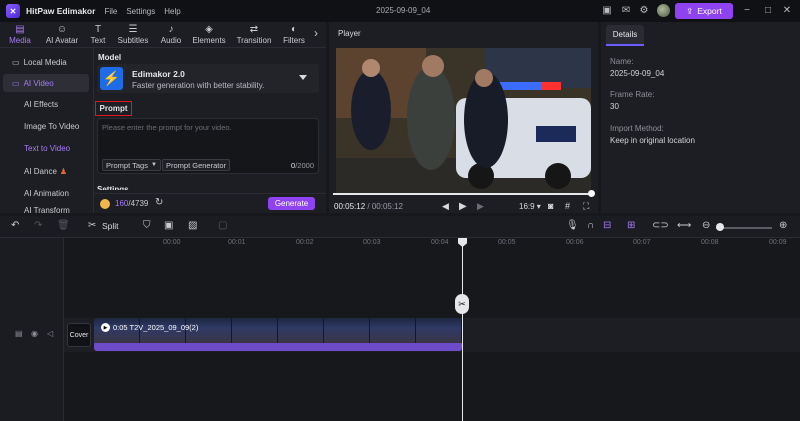 Image resolution: width=800 pixels, height=421 pixels. Describe the element at coordinates (607, 11) in the screenshot. I see `layout-icon: ▣` at that location.